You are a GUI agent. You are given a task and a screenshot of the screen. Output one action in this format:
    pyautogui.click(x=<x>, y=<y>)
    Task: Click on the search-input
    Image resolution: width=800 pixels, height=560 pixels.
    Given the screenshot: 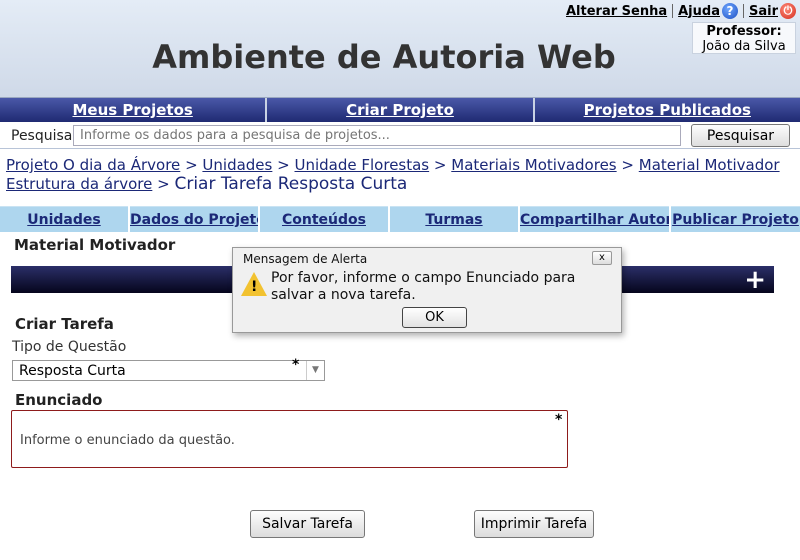 What is the action you would take?
    pyautogui.click(x=377, y=135)
    